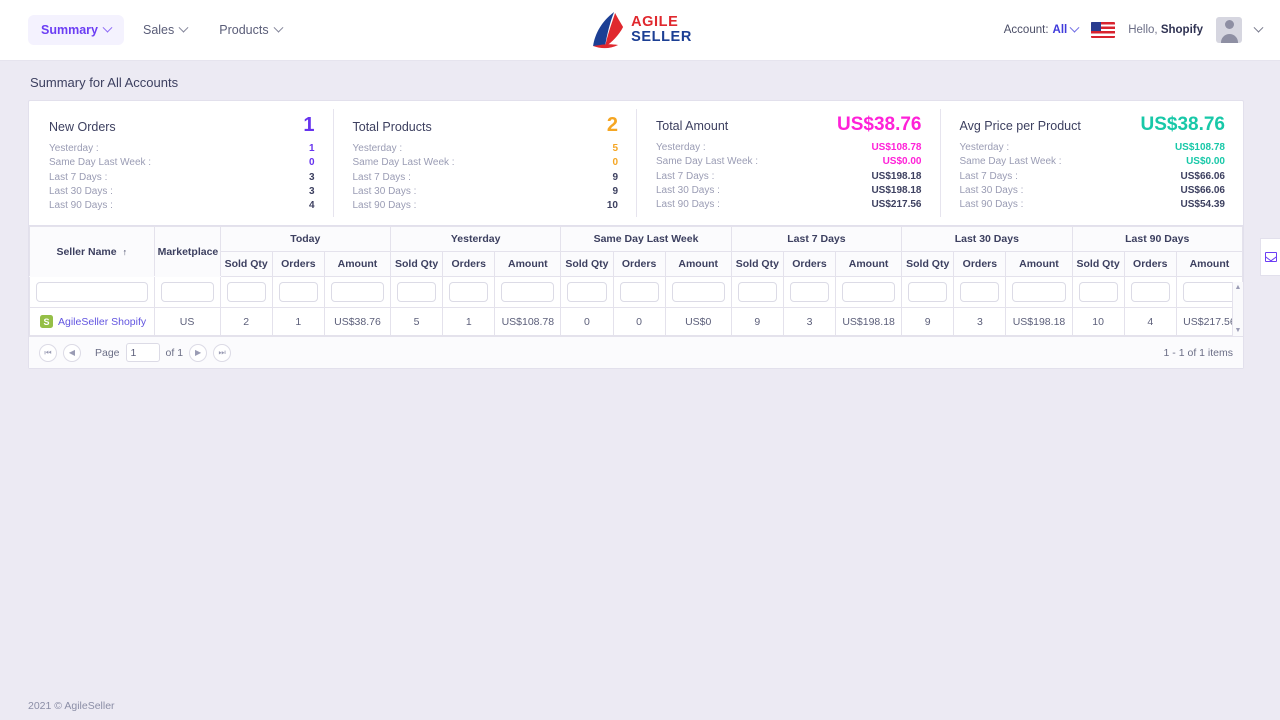  Describe the element at coordinates (757, 322) in the screenshot. I see `cell-last7-sold-qty: 9` at that location.